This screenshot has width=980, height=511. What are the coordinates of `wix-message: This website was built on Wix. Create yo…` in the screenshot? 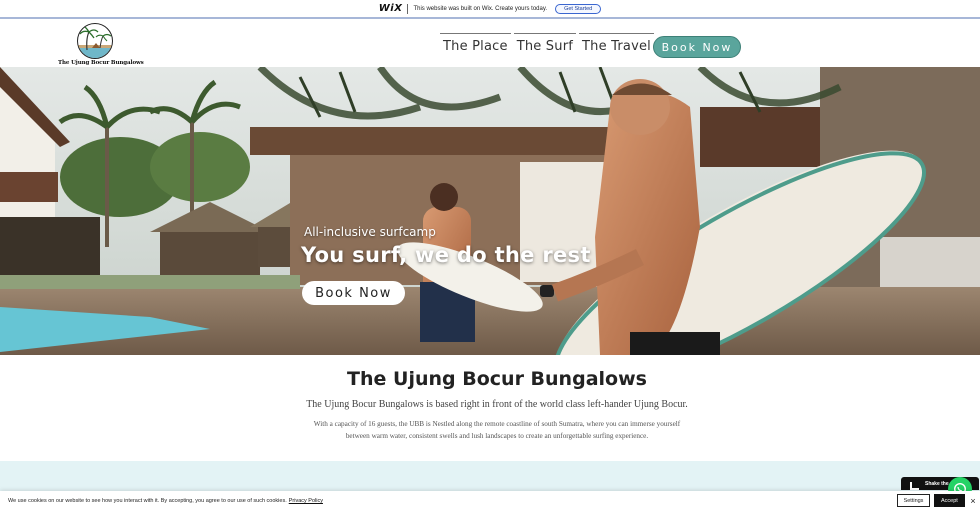 It's located at (480, 8).